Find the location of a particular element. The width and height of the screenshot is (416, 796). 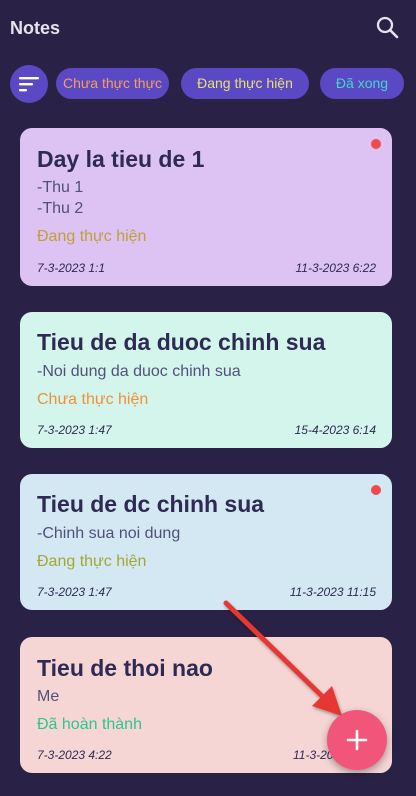

note-modified-date: 11-3-2023 11:15 is located at coordinates (332, 592).